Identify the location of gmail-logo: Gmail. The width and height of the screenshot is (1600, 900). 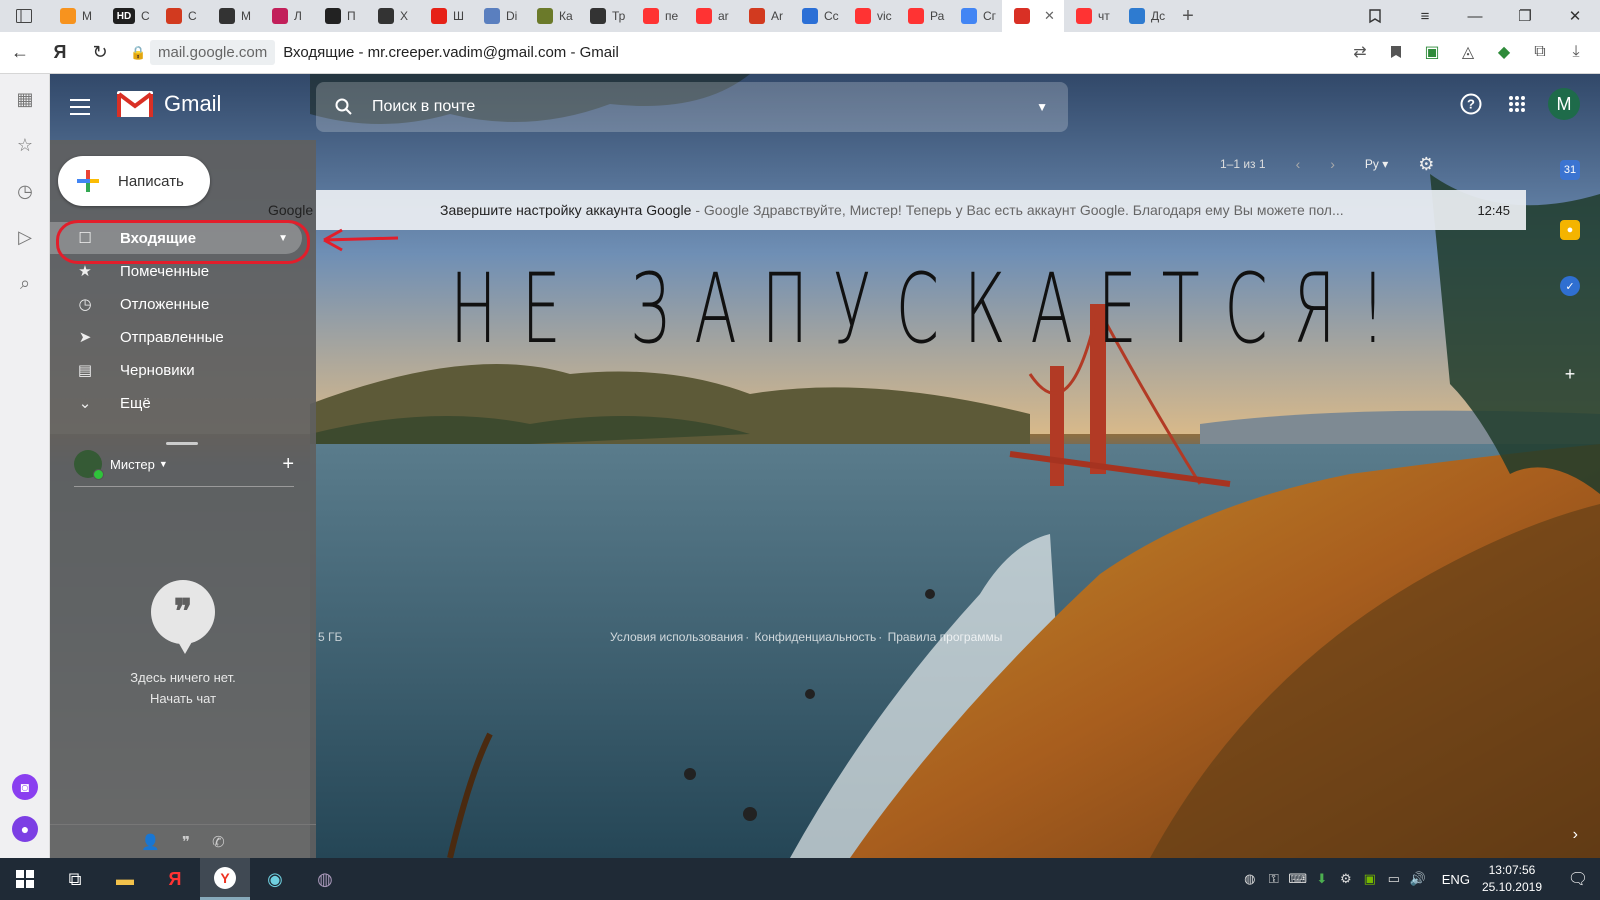
(168, 104).